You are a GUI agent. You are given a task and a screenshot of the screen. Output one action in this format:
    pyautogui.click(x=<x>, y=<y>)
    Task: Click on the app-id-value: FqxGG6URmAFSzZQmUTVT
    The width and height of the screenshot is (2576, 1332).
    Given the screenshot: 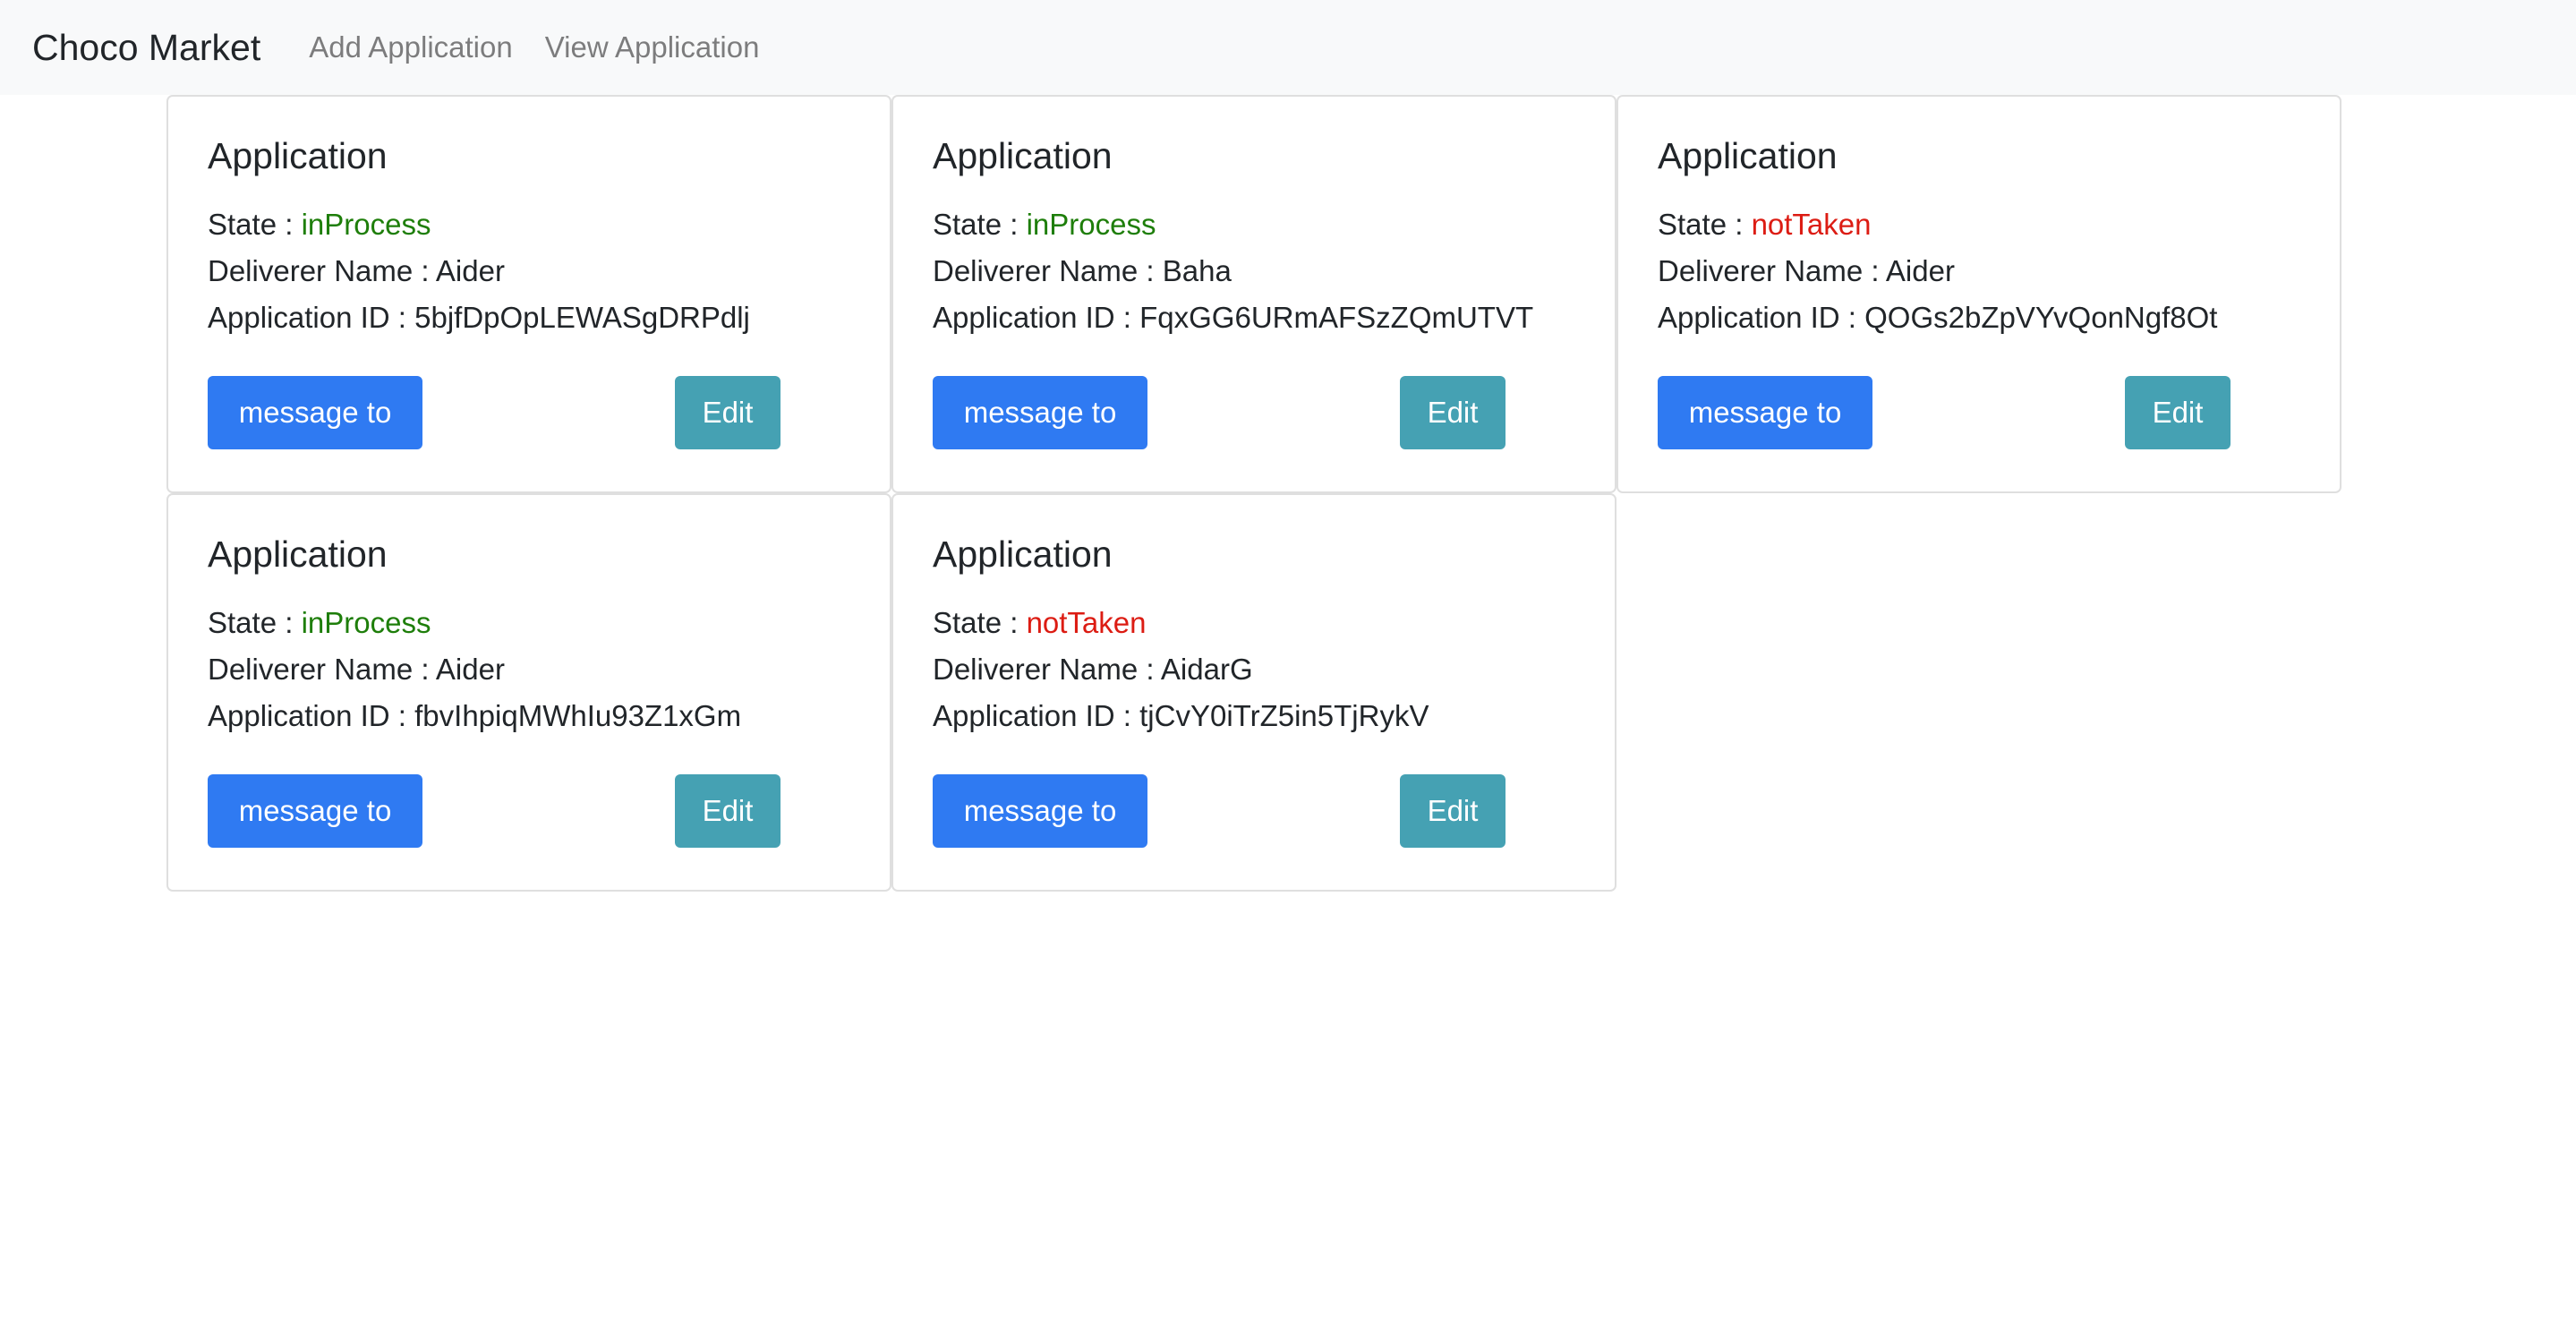 What is the action you would take?
    pyautogui.click(x=1336, y=318)
    